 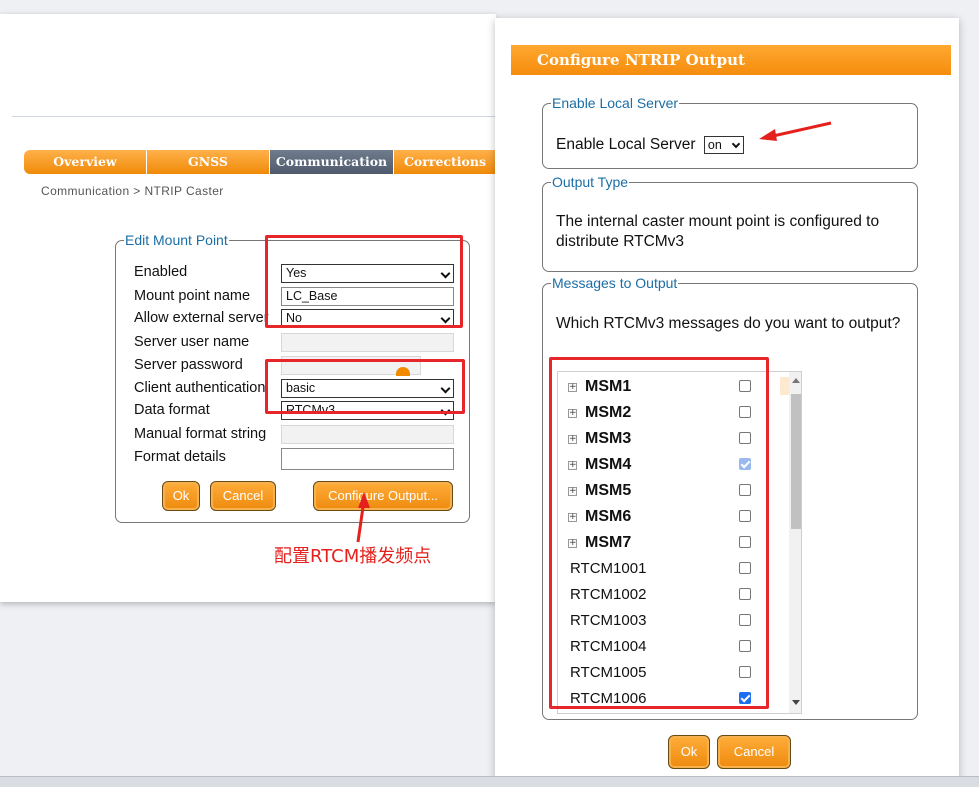 What do you see at coordinates (590, 182) in the screenshot?
I see `panel-legend: Output Type` at bounding box center [590, 182].